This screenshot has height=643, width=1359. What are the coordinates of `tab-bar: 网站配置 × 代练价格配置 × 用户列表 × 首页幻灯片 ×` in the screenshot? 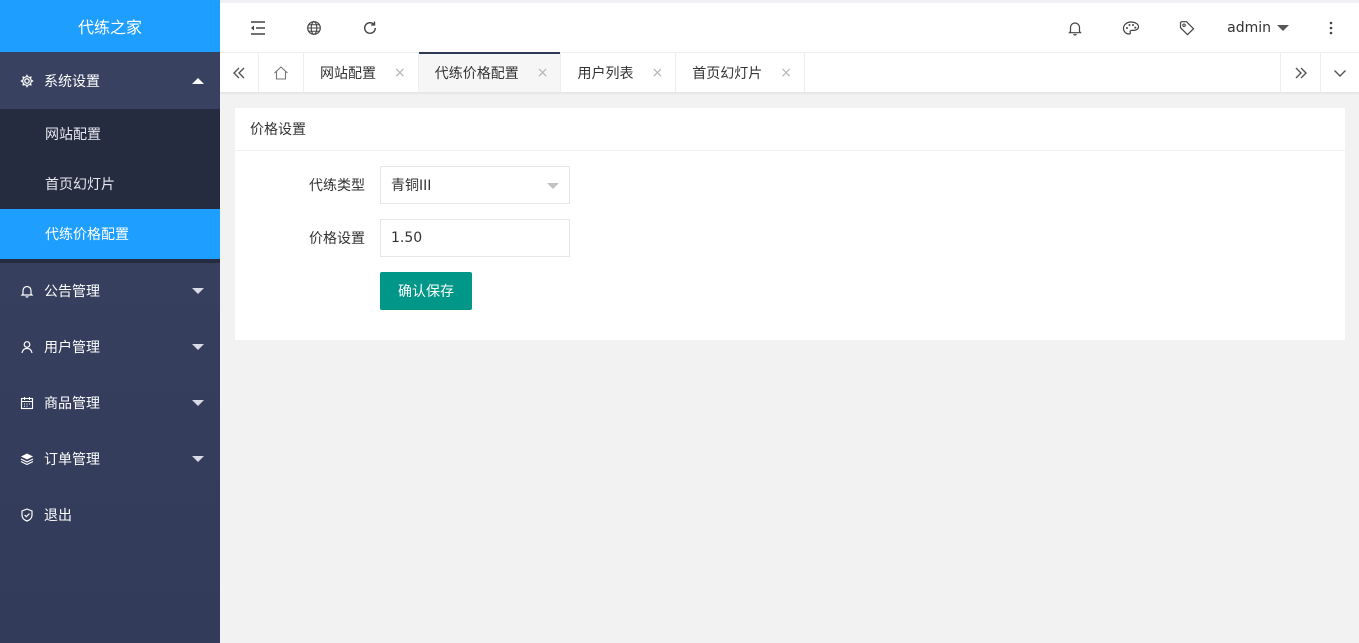 It's located at (789, 72).